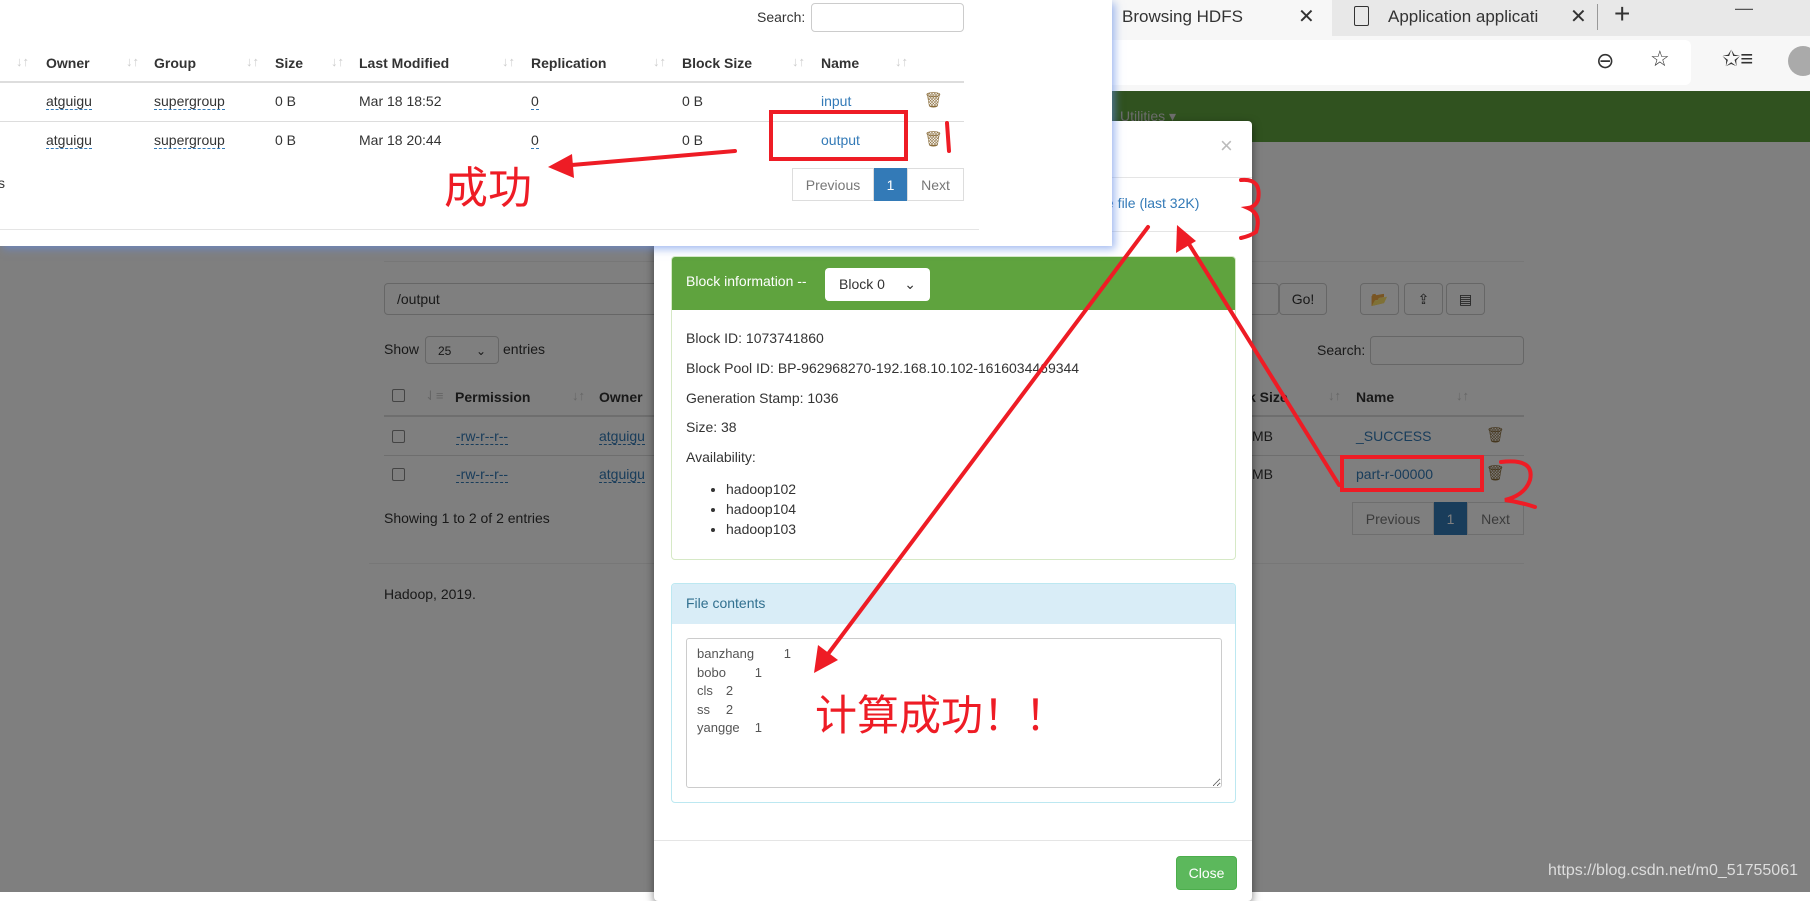  What do you see at coordinates (1261, 360) in the screenshot?
I see `arrow-to-tail-link` at bounding box center [1261, 360].